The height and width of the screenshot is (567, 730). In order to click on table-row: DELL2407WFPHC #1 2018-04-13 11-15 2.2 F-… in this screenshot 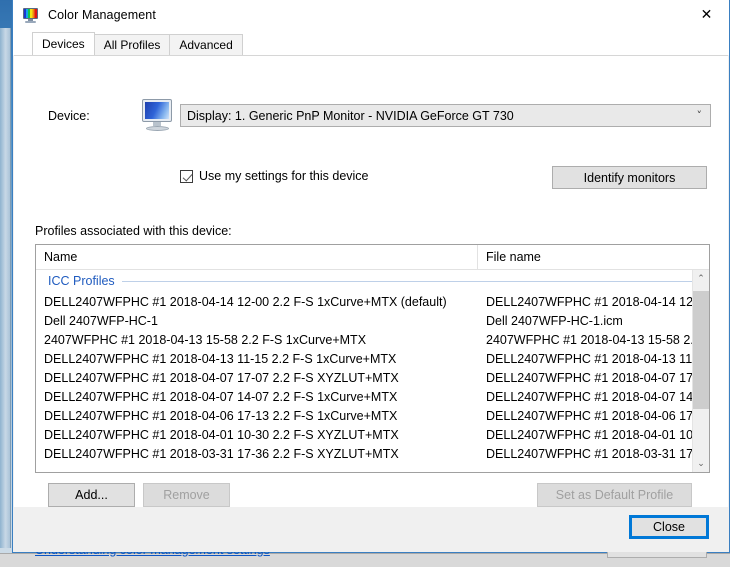, I will do `click(372, 358)`.